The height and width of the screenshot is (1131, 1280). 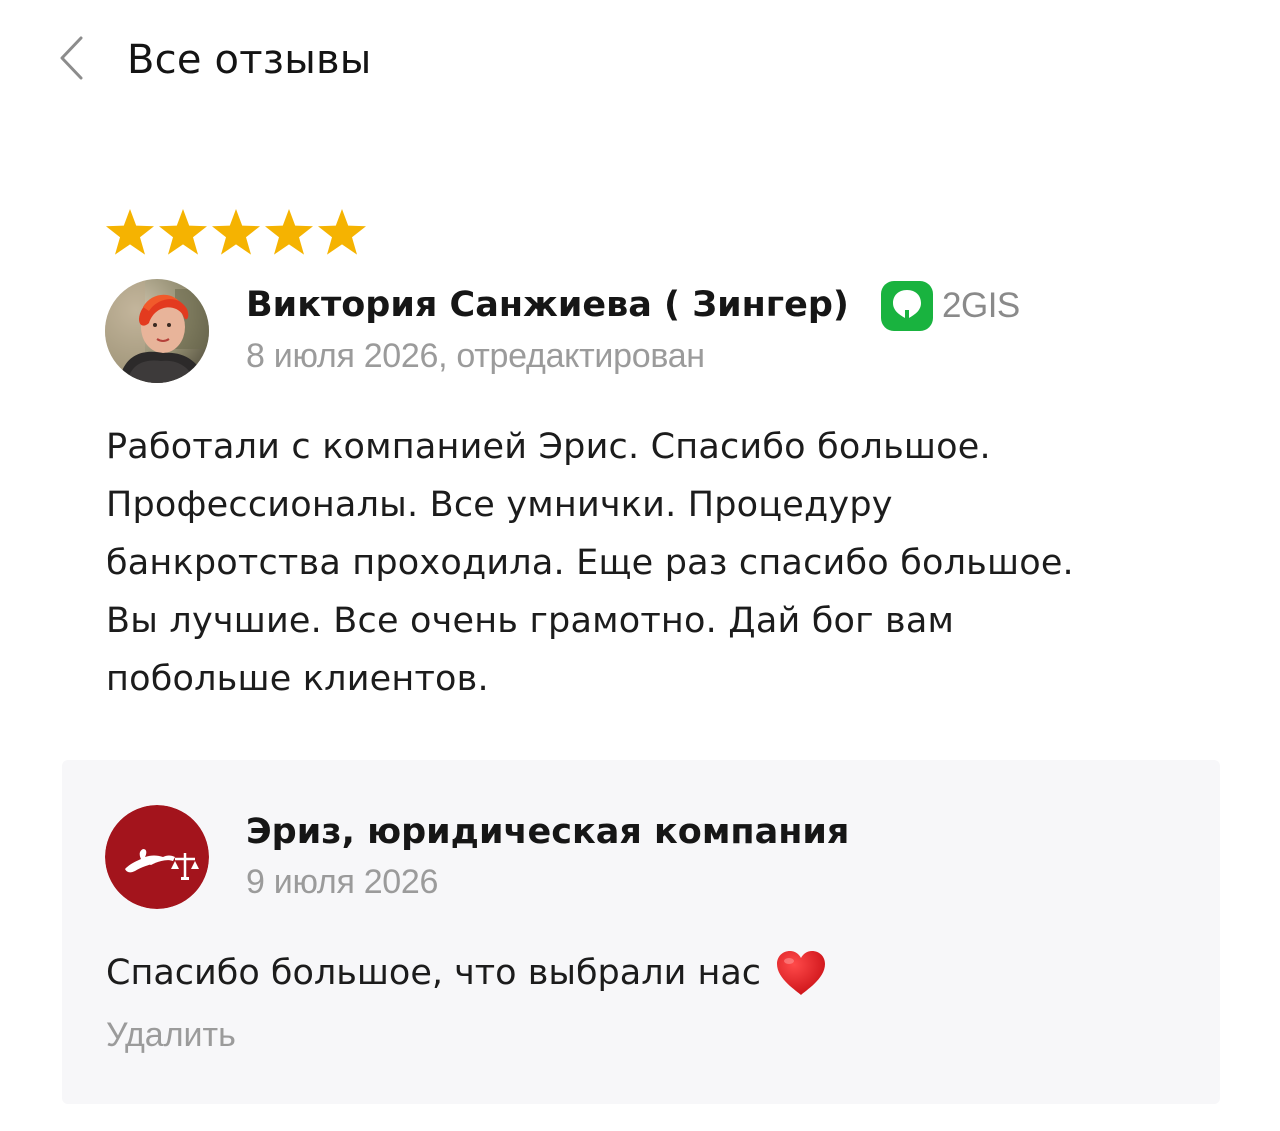 I want to click on company-name: Эриз, юридическая компания, so click(x=547, y=832).